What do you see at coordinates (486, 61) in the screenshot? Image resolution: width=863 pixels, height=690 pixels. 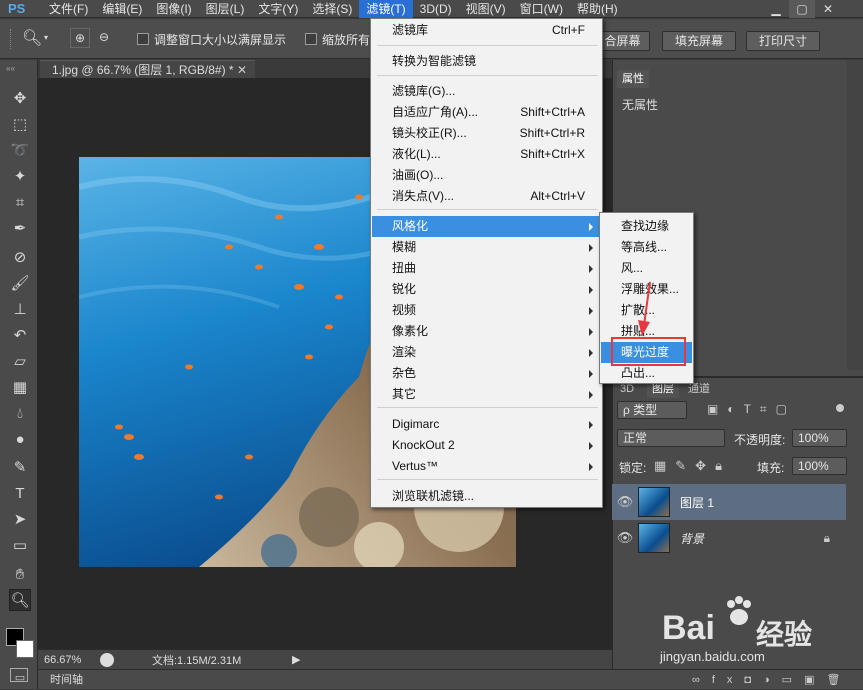 I see `filter-menu-item: 转换为智能滤镜` at bounding box center [486, 61].